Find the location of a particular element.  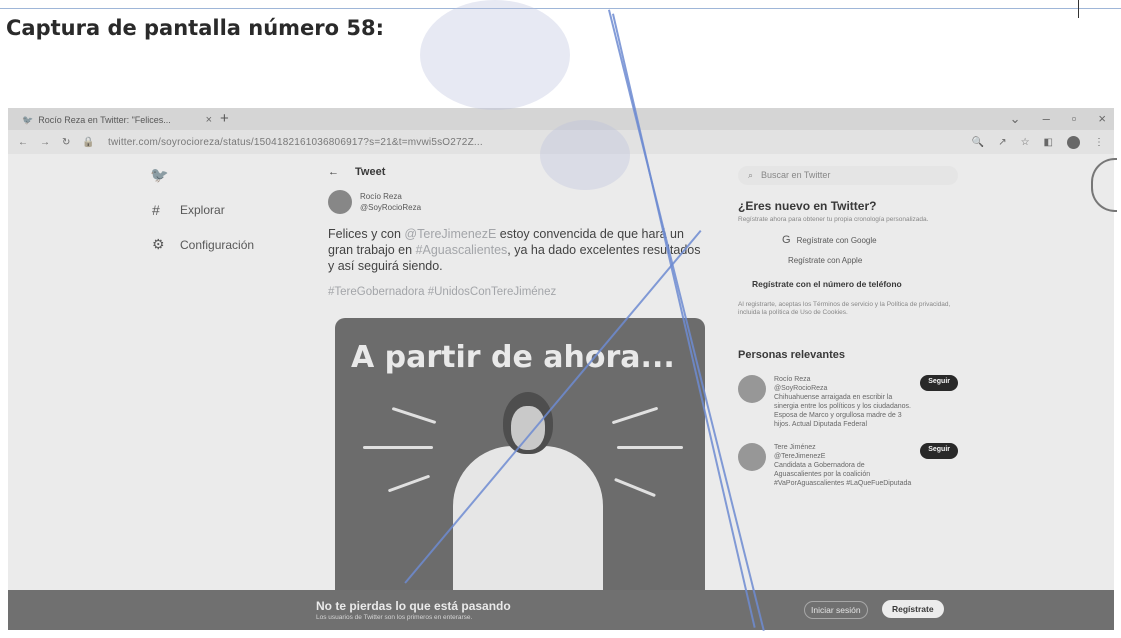

corner-line is located at coordinates (1078, 9).